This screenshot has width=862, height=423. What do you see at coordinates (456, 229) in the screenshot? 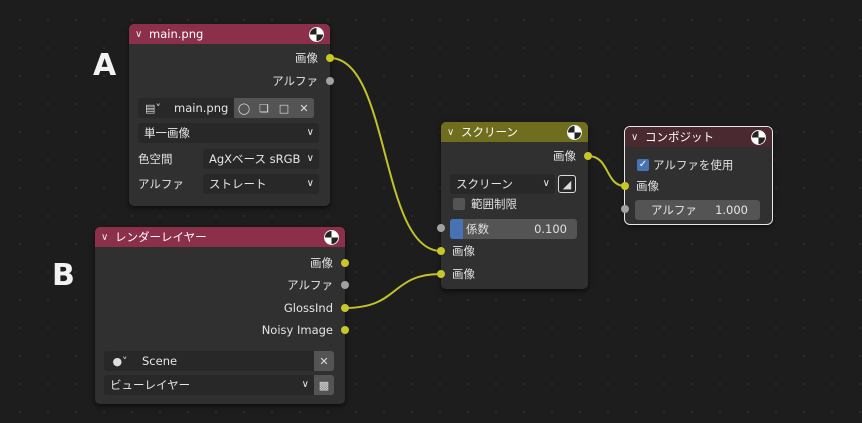
I see `factor-slider-fill` at bounding box center [456, 229].